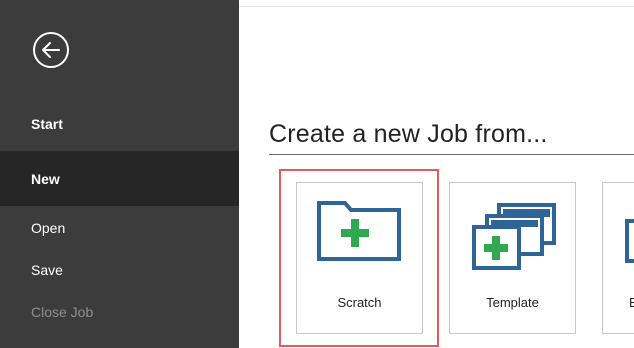  I want to click on back-arrow-circle-icon, so click(51, 50).